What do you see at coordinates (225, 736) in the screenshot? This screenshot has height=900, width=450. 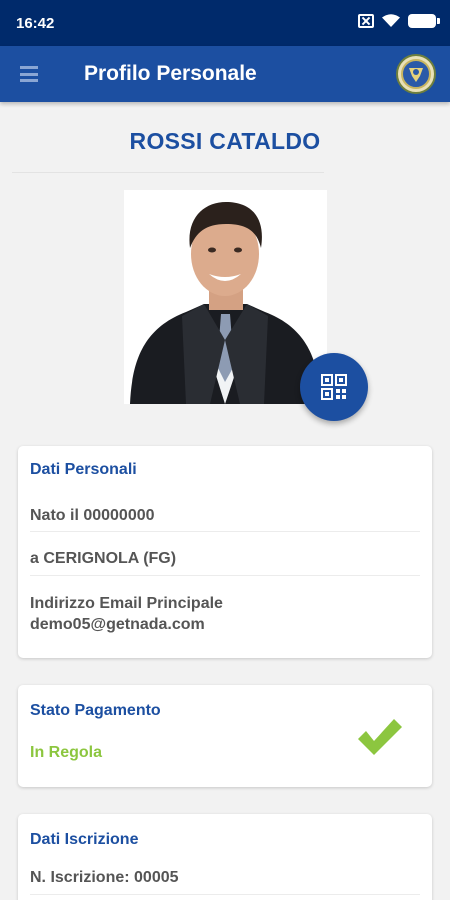 I see `payment-status-card: Stato Pagamento In Regola` at bounding box center [225, 736].